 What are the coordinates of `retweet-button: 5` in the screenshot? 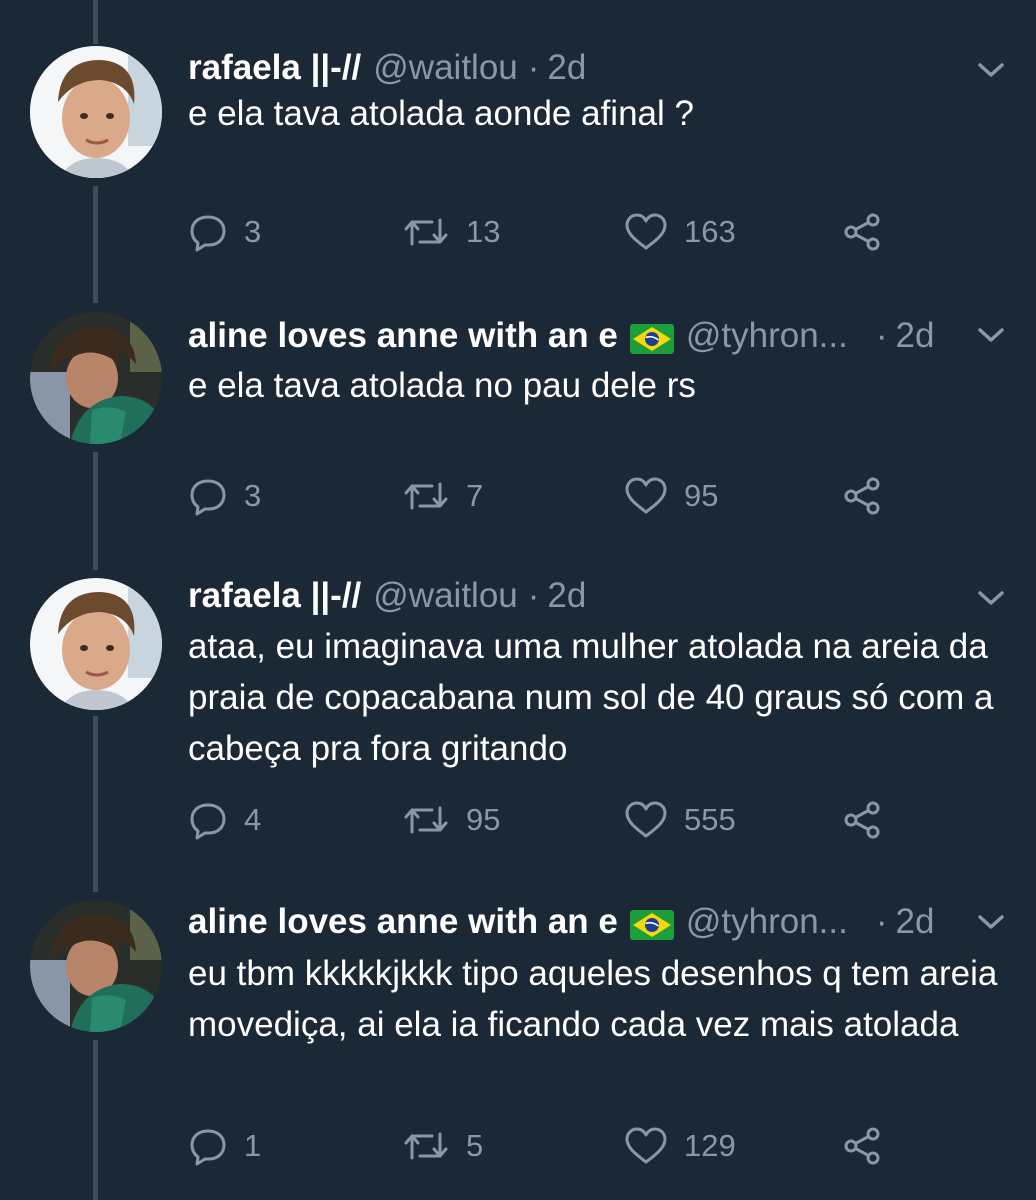 It's located at (442, 1146).